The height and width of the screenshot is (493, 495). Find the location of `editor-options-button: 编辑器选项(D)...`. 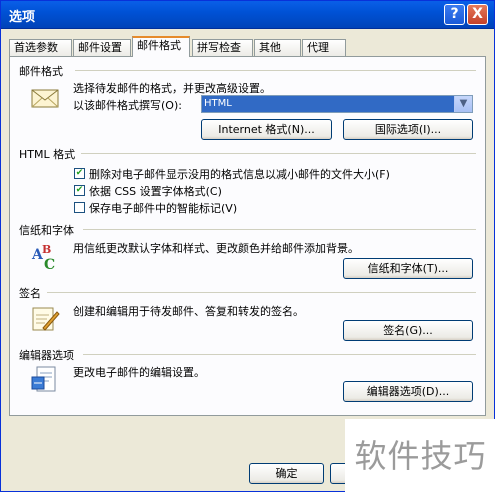

editor-options-button: 编辑器选项(D)... is located at coordinates (408, 391).